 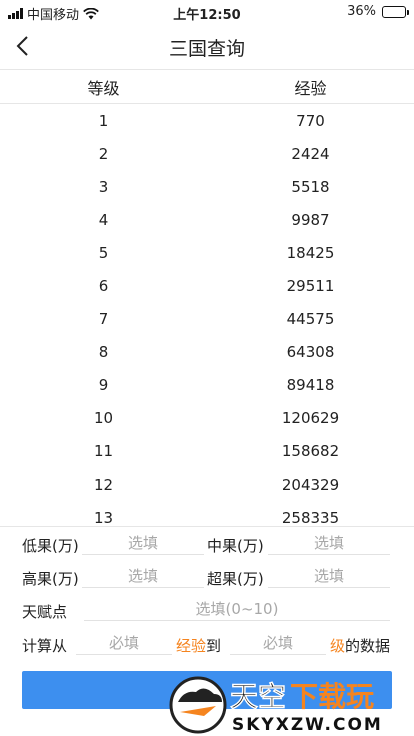 I want to click on exp-cell: 89418, so click(x=310, y=385).